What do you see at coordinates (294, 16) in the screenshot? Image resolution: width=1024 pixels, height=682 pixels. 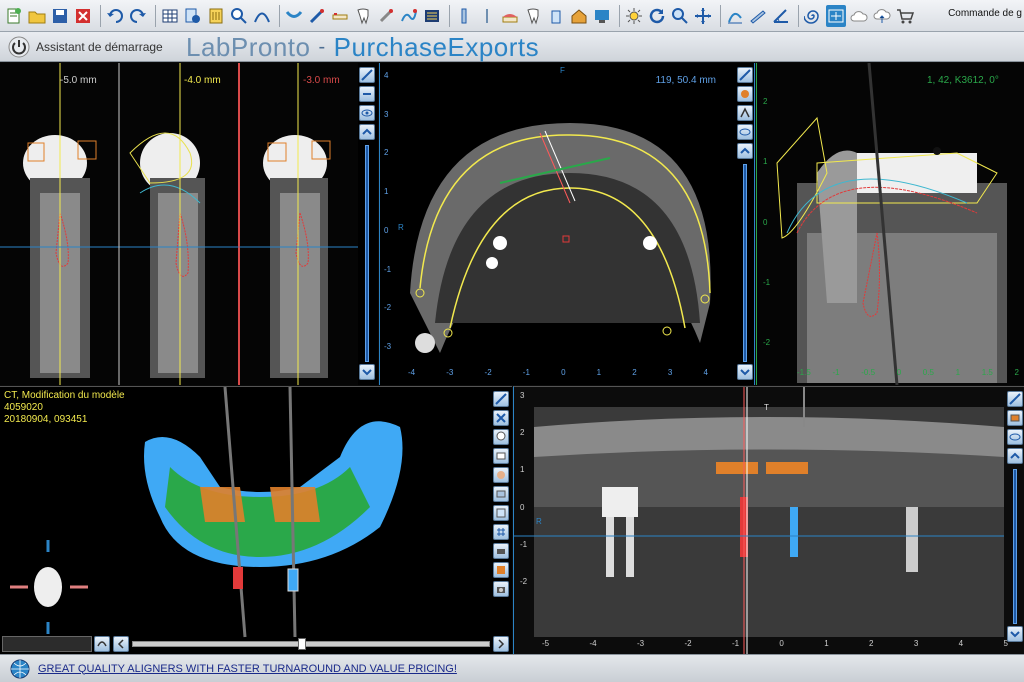 I see `arch-curve-icon` at bounding box center [294, 16].